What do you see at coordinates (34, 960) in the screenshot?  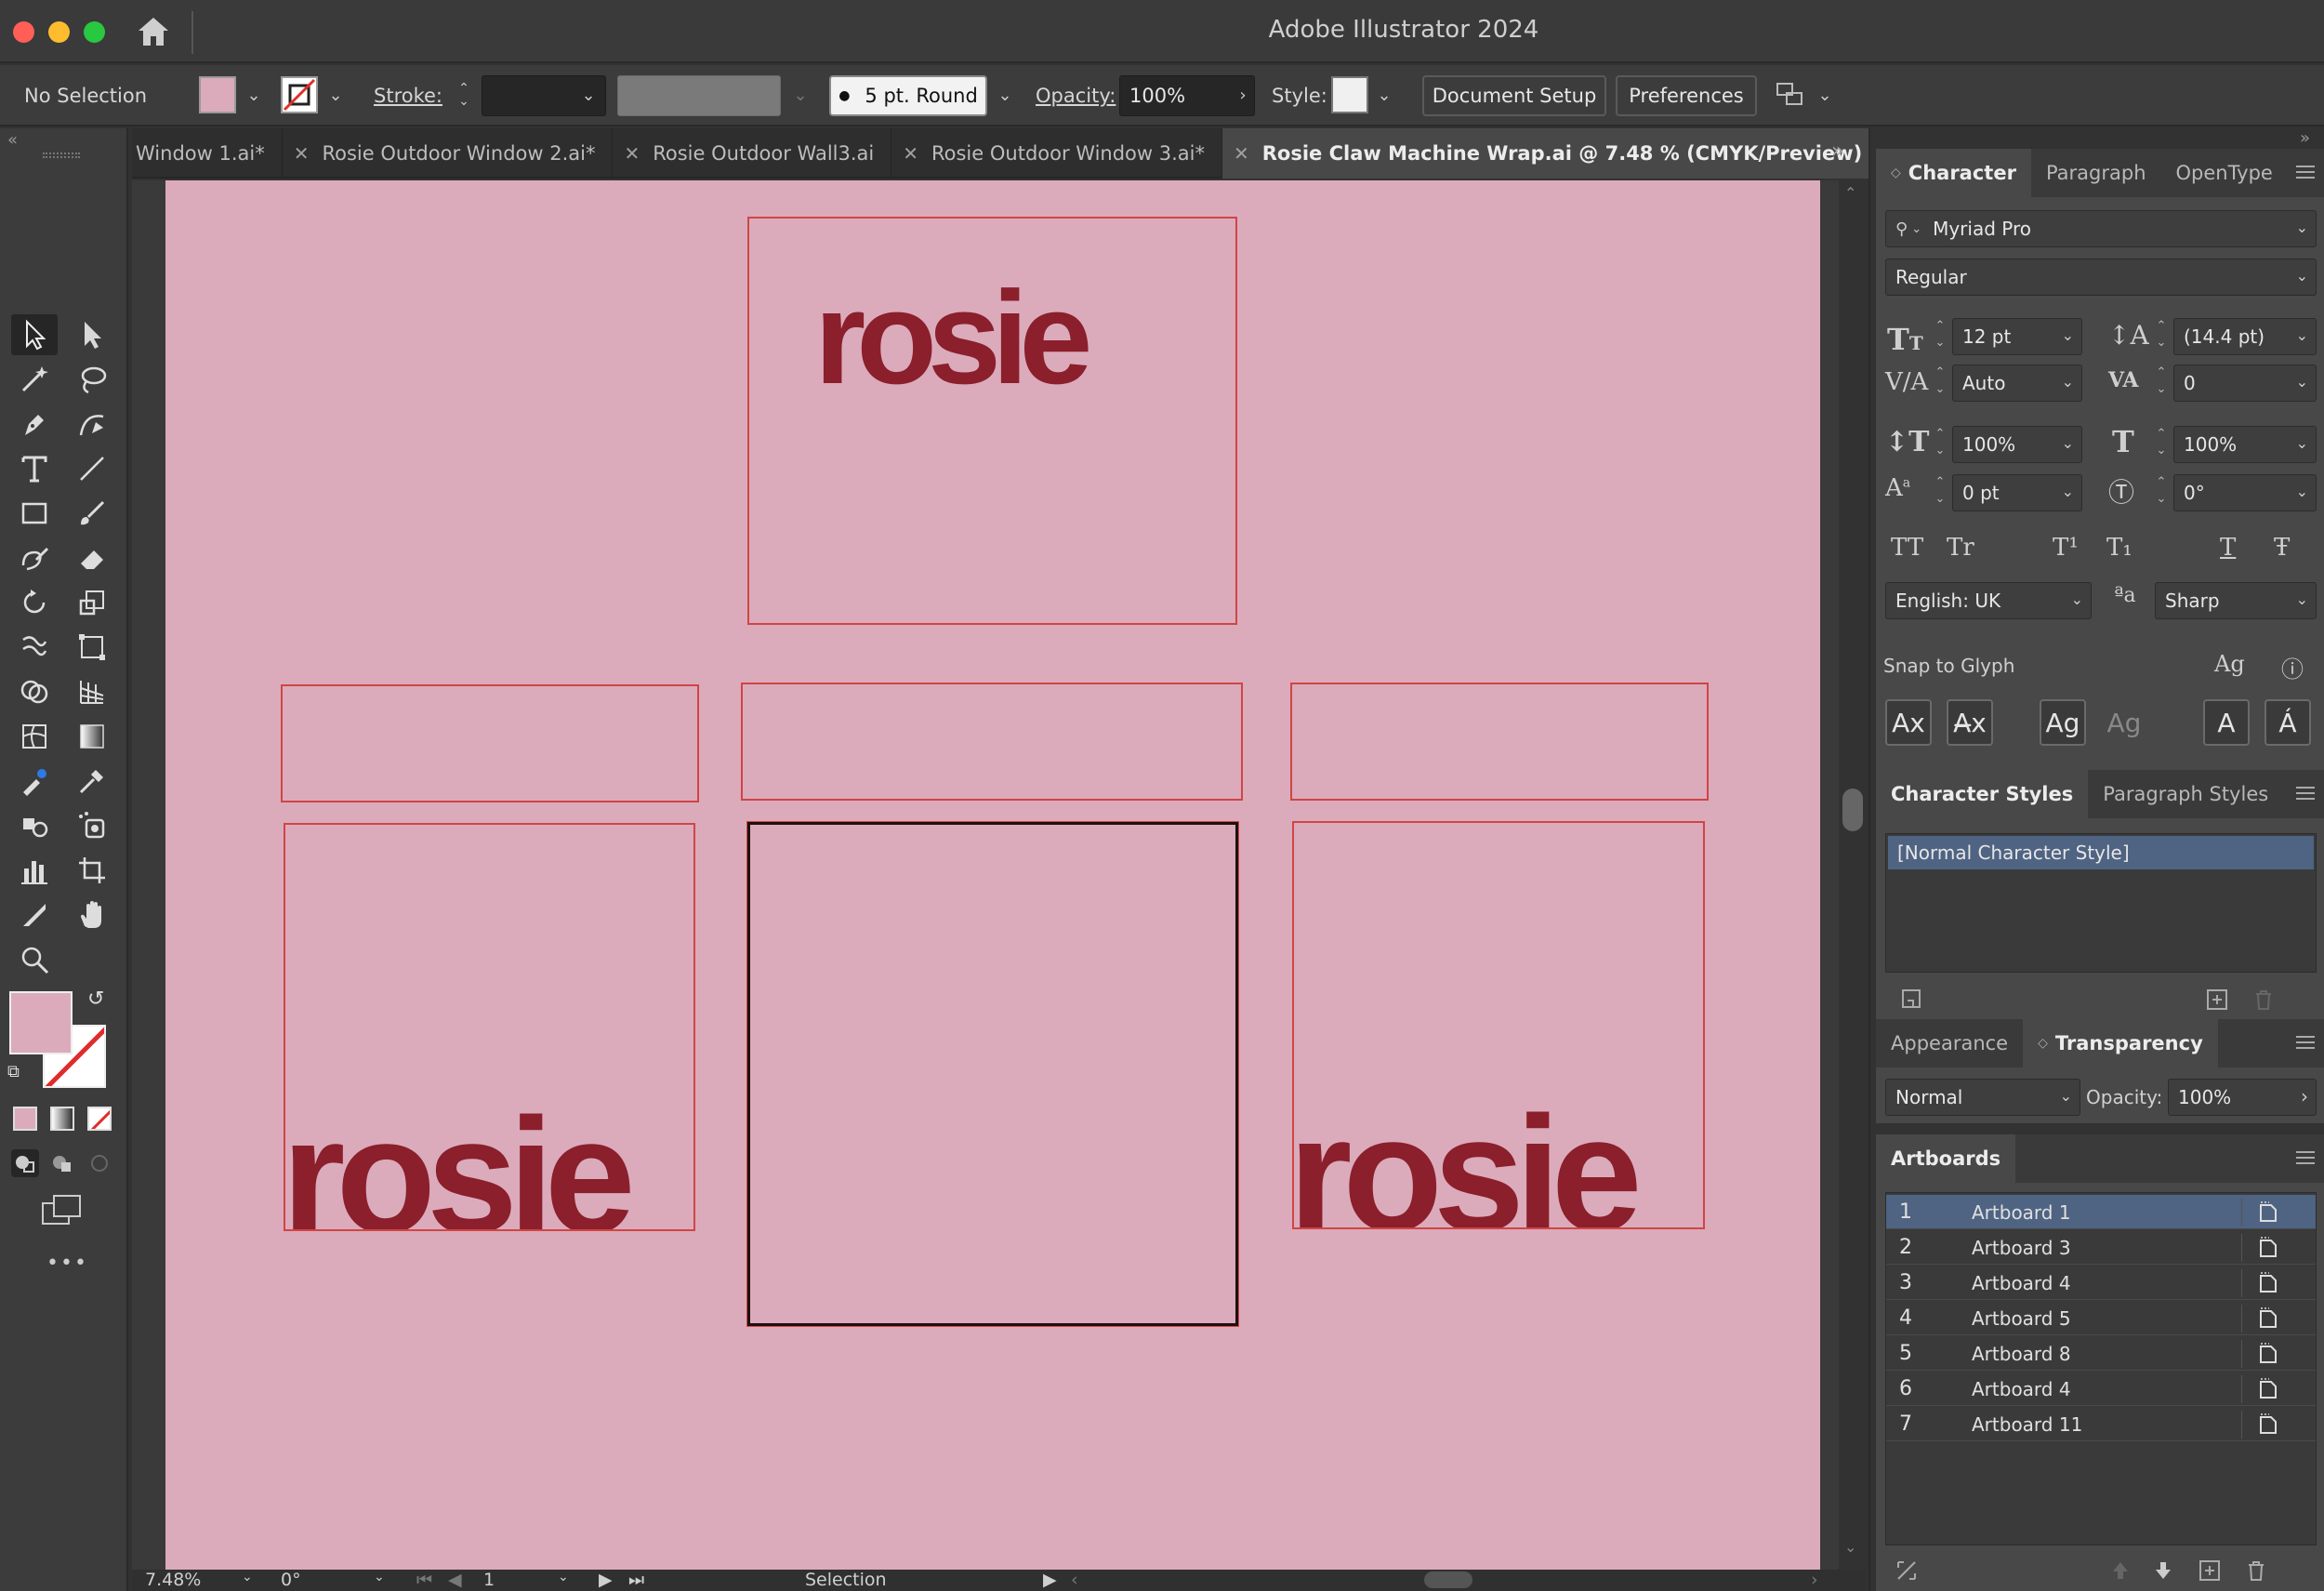 I see `zoom-tool` at bounding box center [34, 960].